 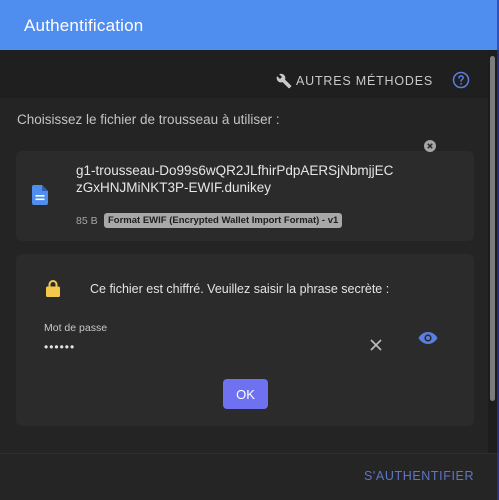 What do you see at coordinates (84, 25) in the screenshot?
I see `dialog-title: Authentification` at bounding box center [84, 25].